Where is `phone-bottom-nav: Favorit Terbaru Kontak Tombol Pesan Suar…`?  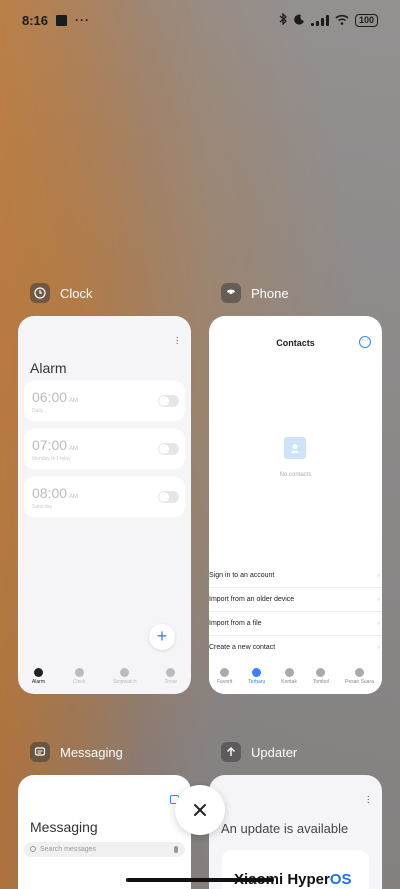 phone-bottom-nav: Favorit Terbaru Kontak Tombol Pesan Suar… is located at coordinates (295, 676).